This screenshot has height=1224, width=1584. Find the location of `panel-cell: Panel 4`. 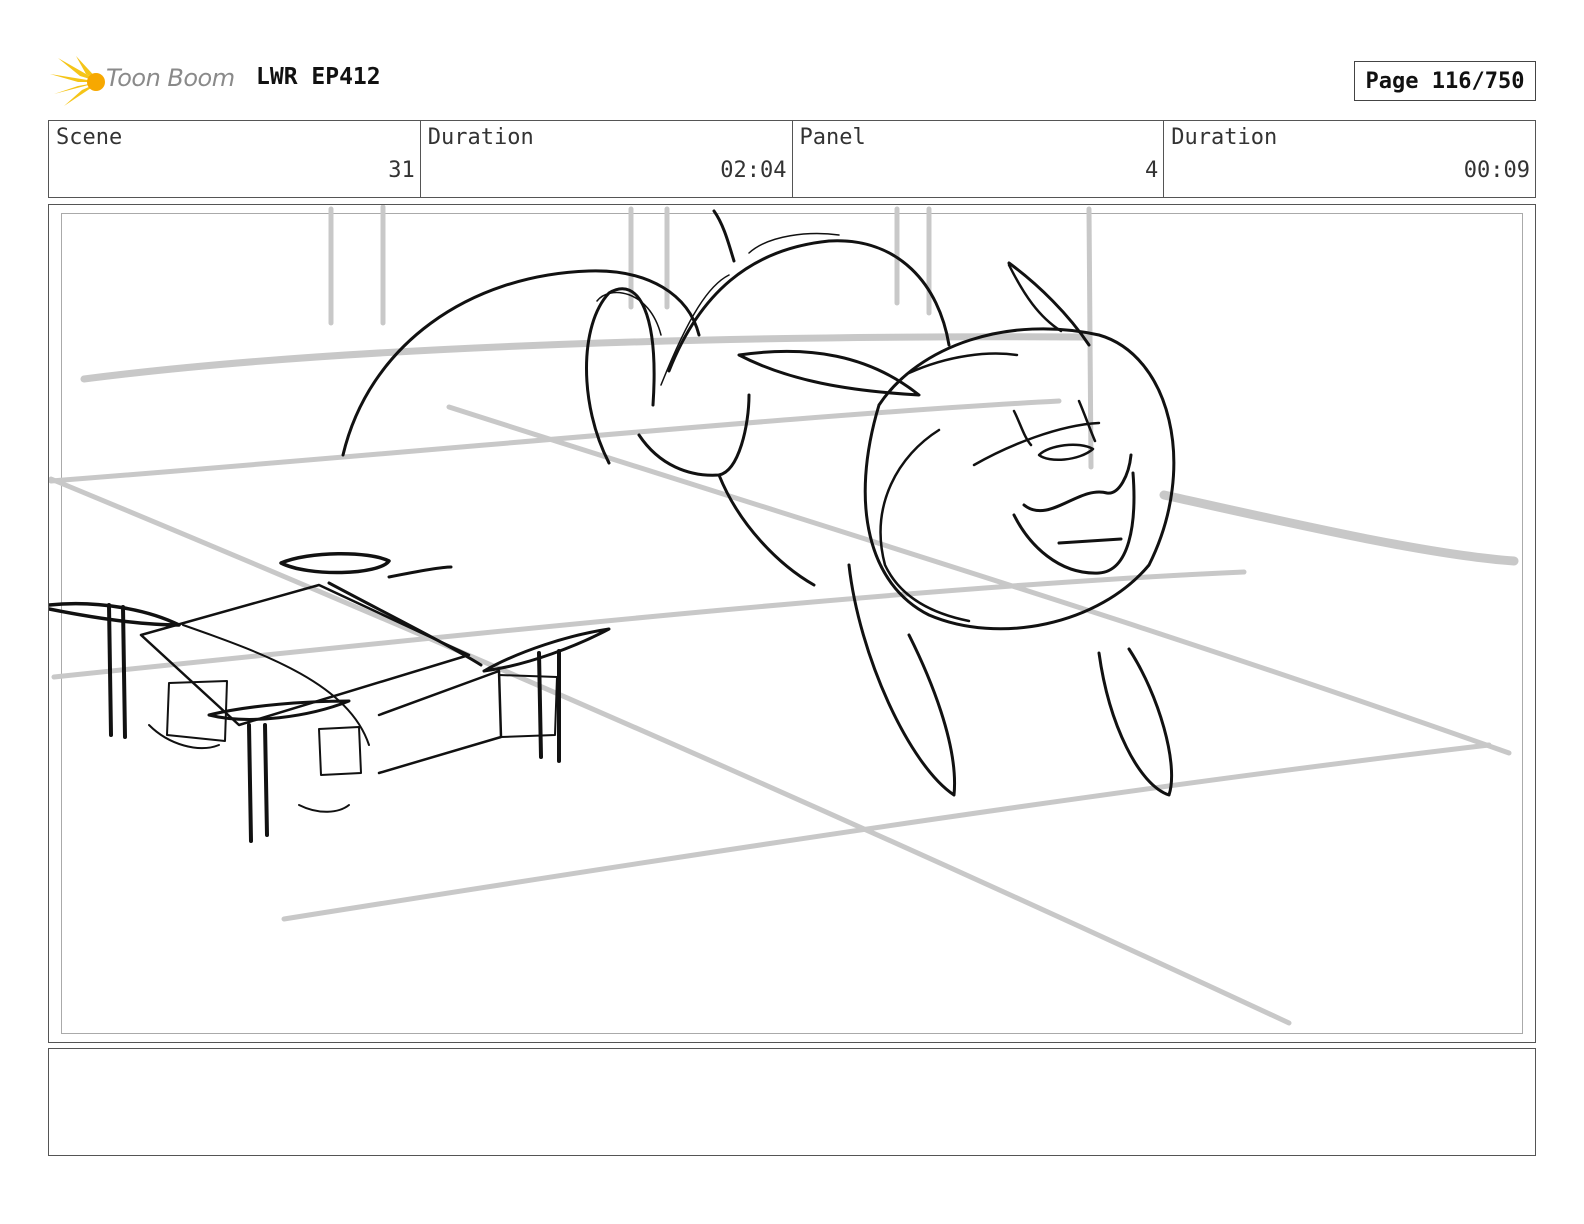

panel-cell: Panel 4 is located at coordinates (979, 159).